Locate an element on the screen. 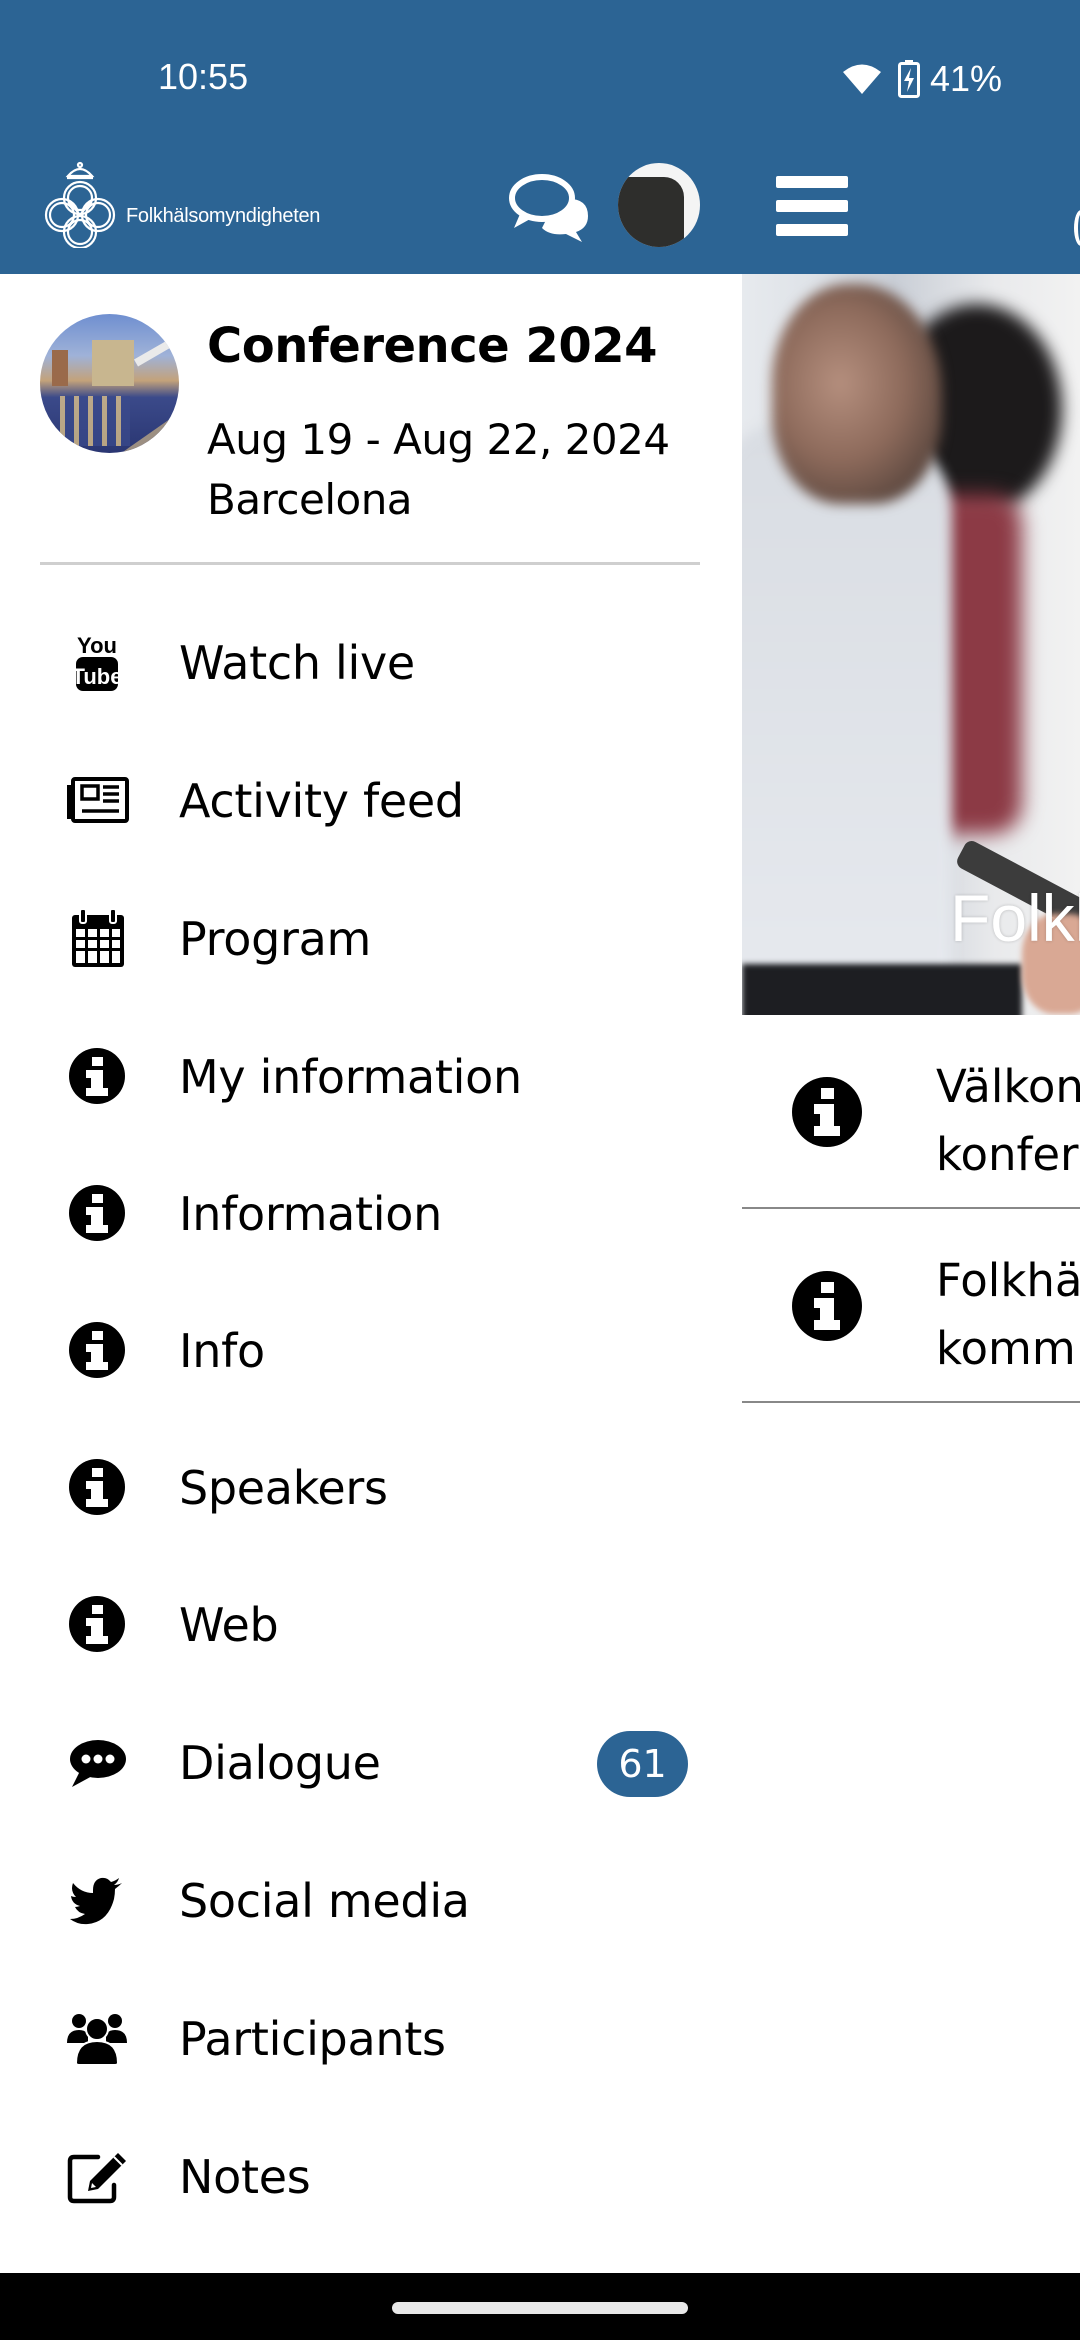 This screenshot has width=1080, height=2340. hero-title: Folkh is located at coordinates (1015, 918).